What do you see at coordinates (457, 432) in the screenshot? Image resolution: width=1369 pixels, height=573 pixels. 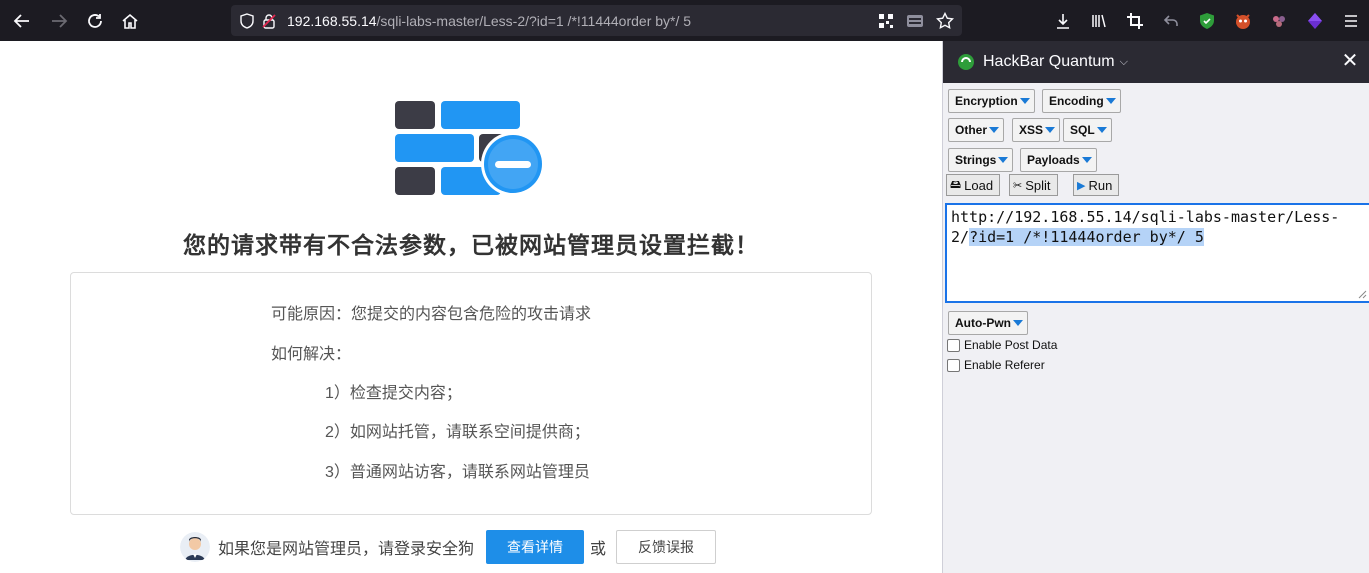 I see `solution-item: 2）如网站托管，请联系空间提供商；` at bounding box center [457, 432].